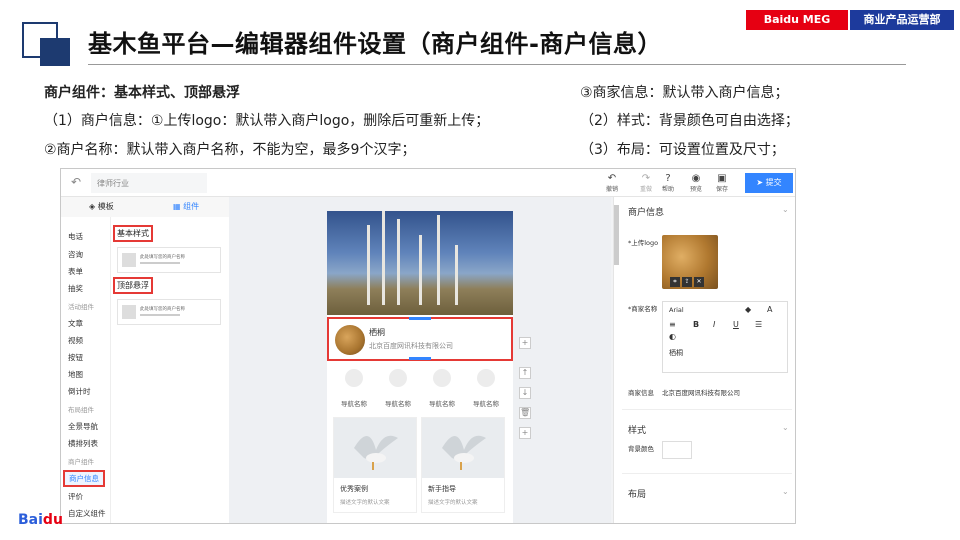  Describe the element at coordinates (75, 357) in the screenshot. I see `category-item: 按钮` at that location.